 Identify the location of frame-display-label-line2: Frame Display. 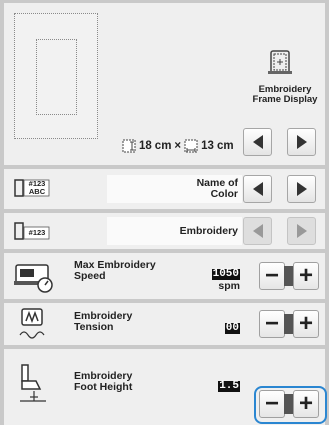
(285, 99).